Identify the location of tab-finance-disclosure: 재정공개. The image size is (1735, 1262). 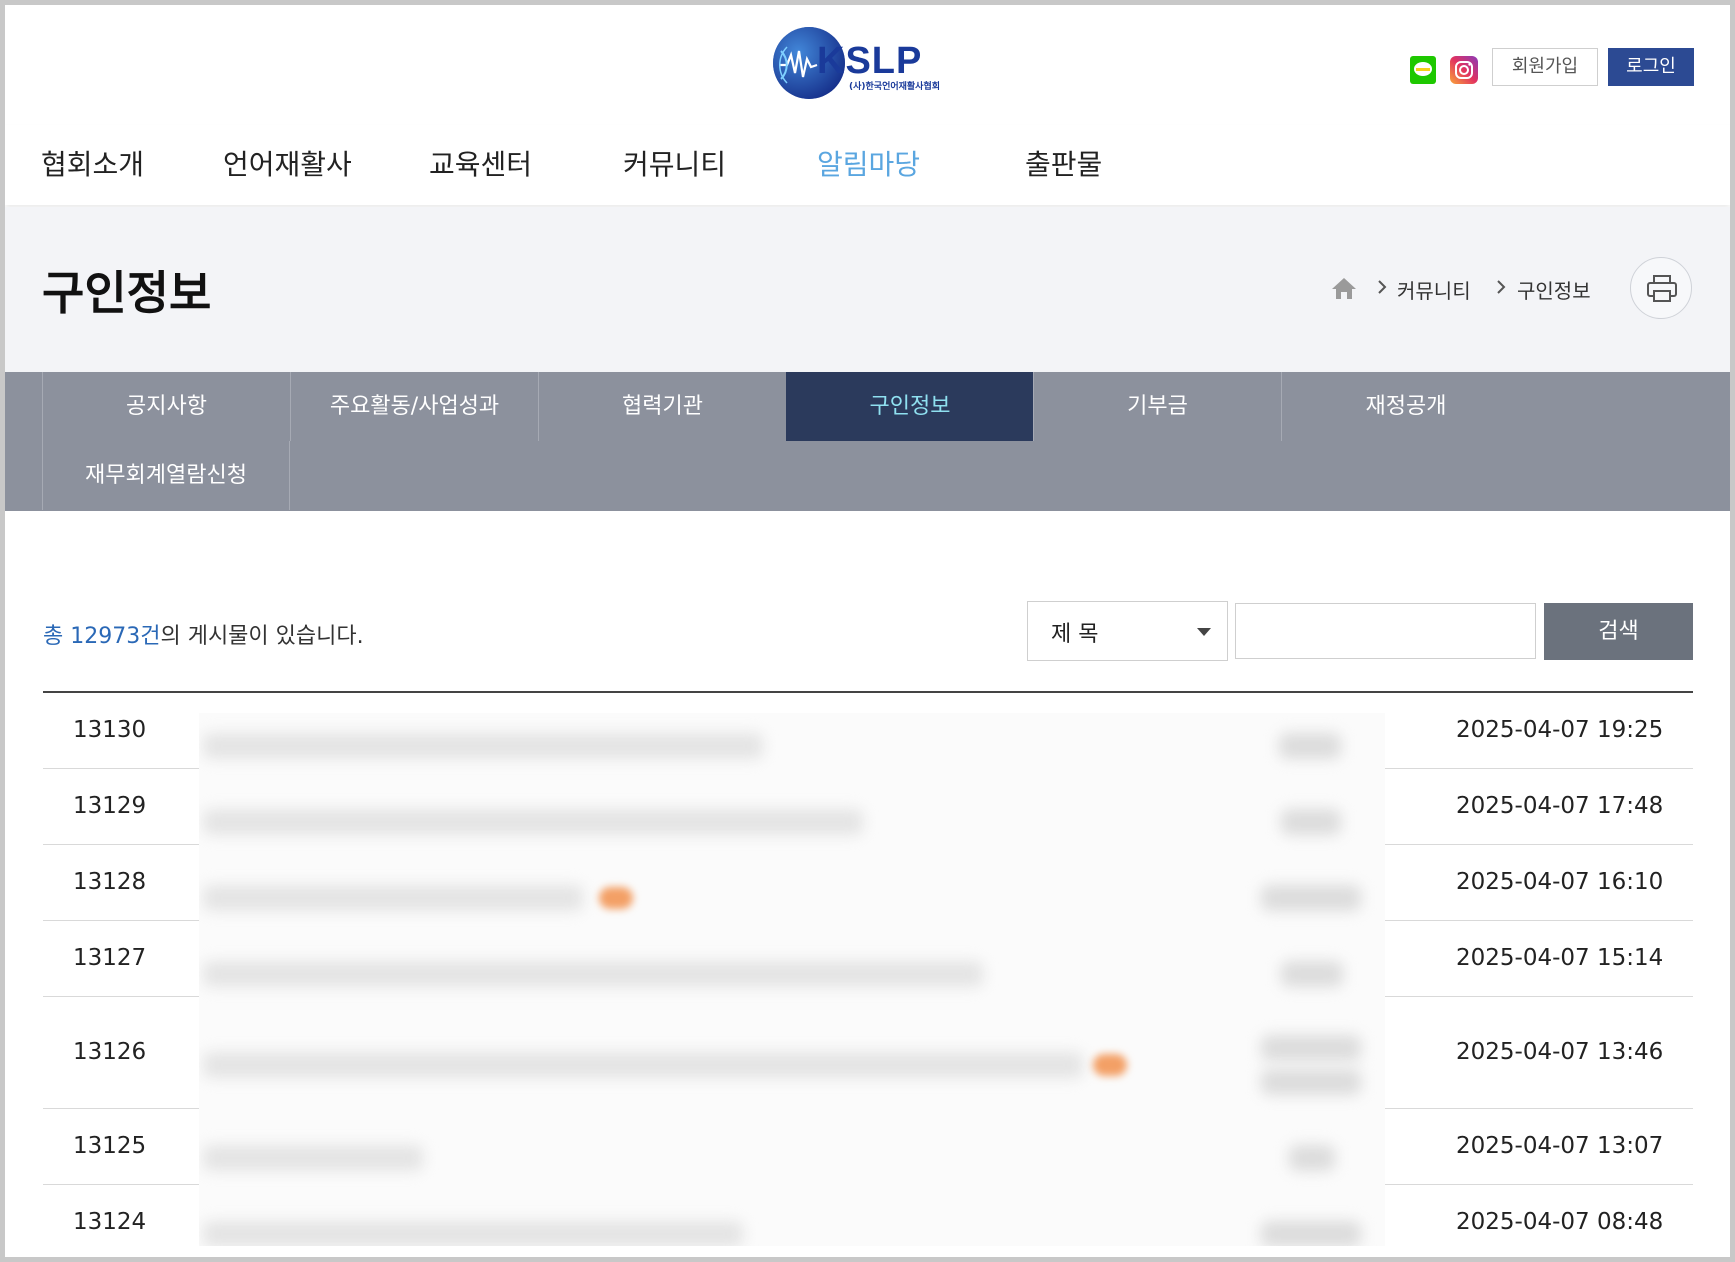
(1405, 406).